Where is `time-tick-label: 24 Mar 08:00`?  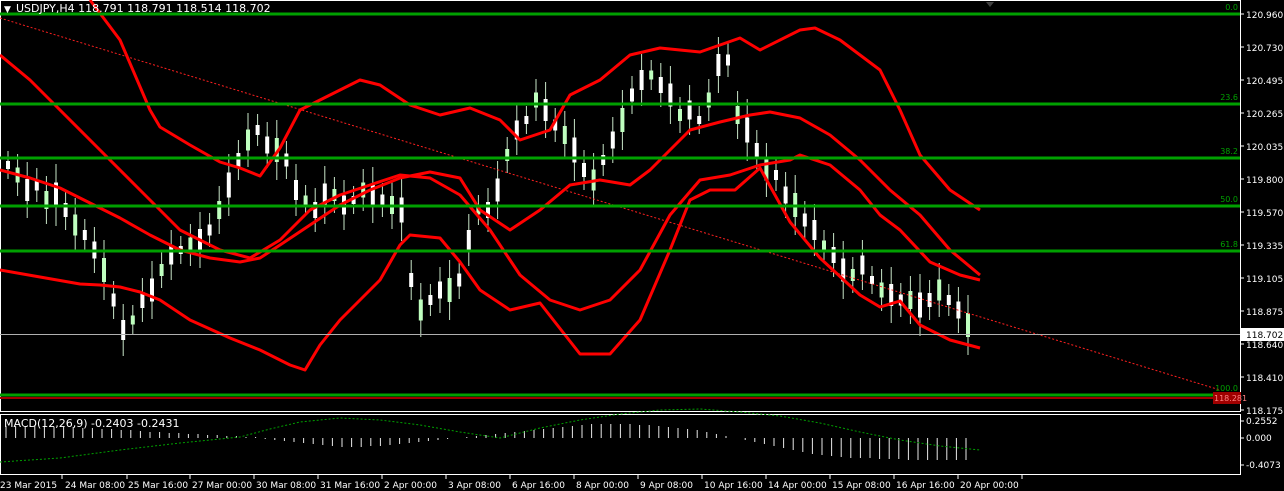
time-tick-label: 24 Mar 08:00 is located at coordinates (95, 486).